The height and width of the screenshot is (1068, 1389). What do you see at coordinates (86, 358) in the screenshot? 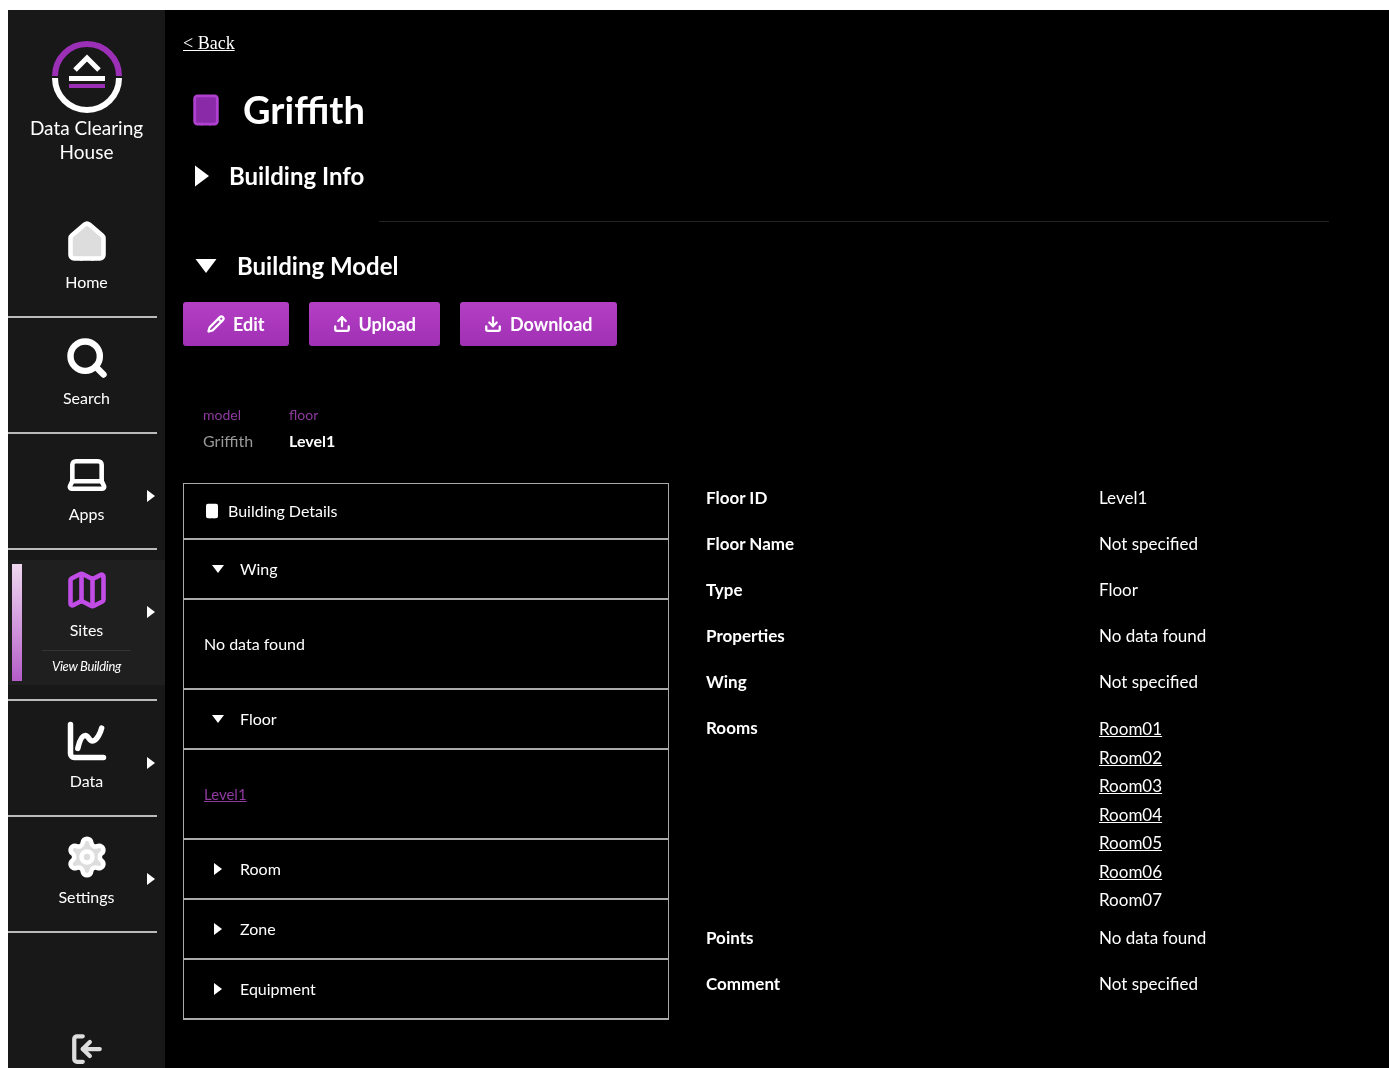
I see `search-icon` at bounding box center [86, 358].